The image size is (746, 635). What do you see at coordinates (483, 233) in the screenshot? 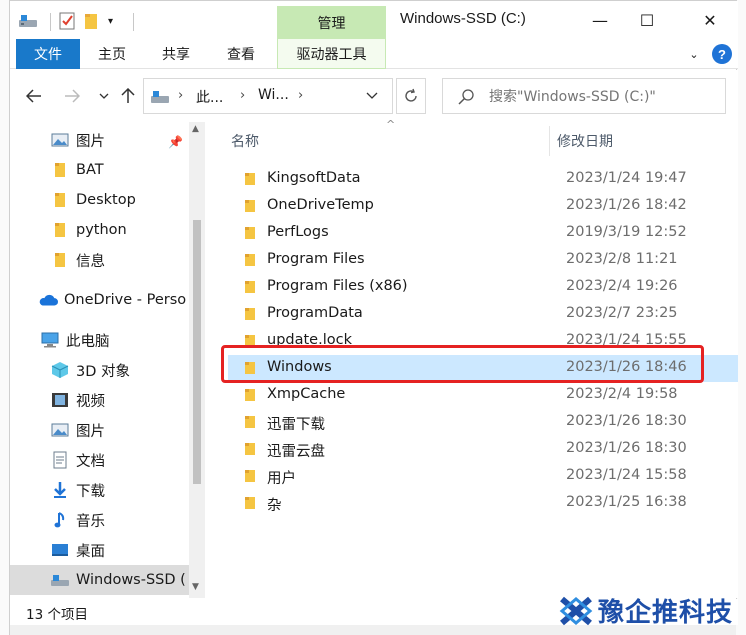
I see `table-row: PerfLogs 2019/3/19 12:52` at bounding box center [483, 233].